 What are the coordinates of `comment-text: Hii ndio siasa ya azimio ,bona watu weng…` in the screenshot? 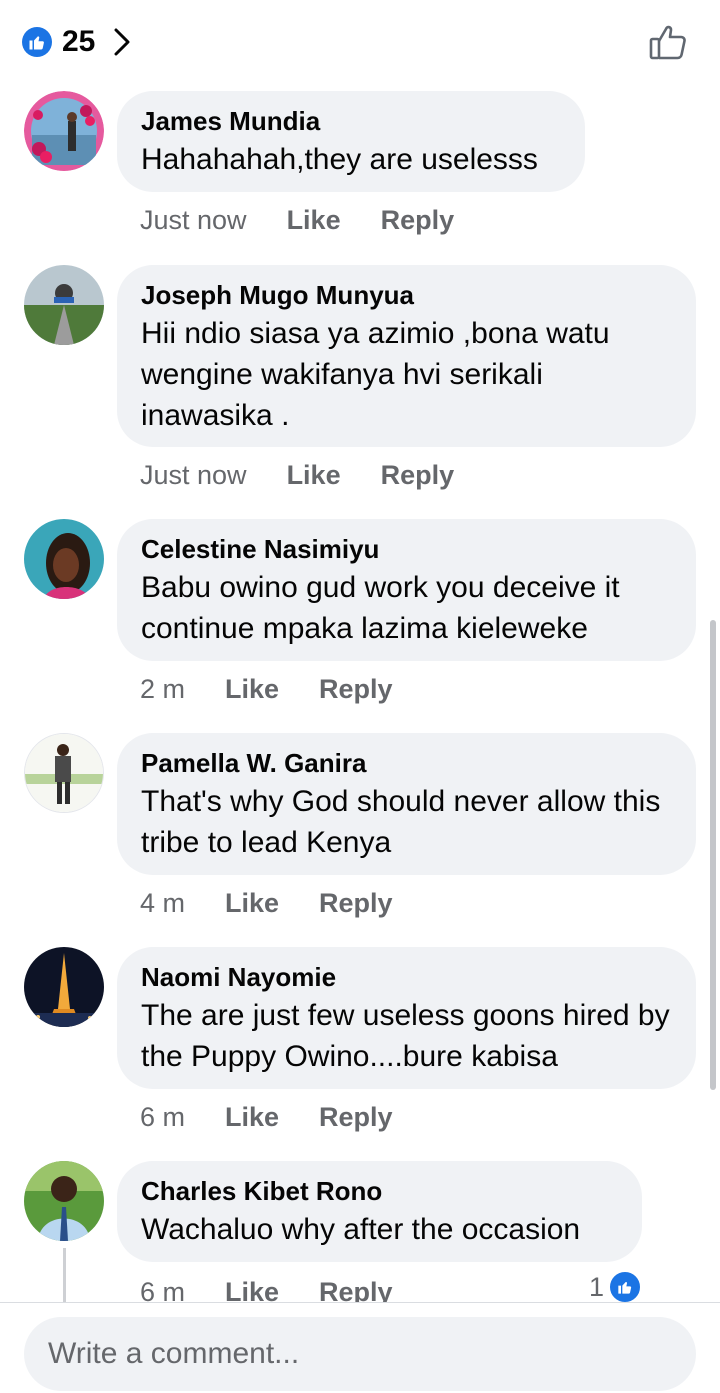 It's located at (375, 374).